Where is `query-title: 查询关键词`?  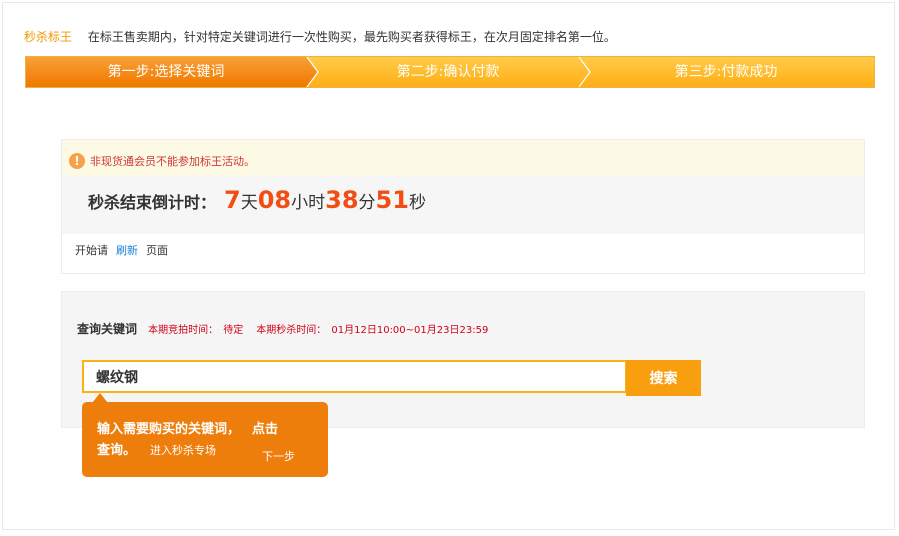
query-title: 查询关键词 is located at coordinates (107, 329).